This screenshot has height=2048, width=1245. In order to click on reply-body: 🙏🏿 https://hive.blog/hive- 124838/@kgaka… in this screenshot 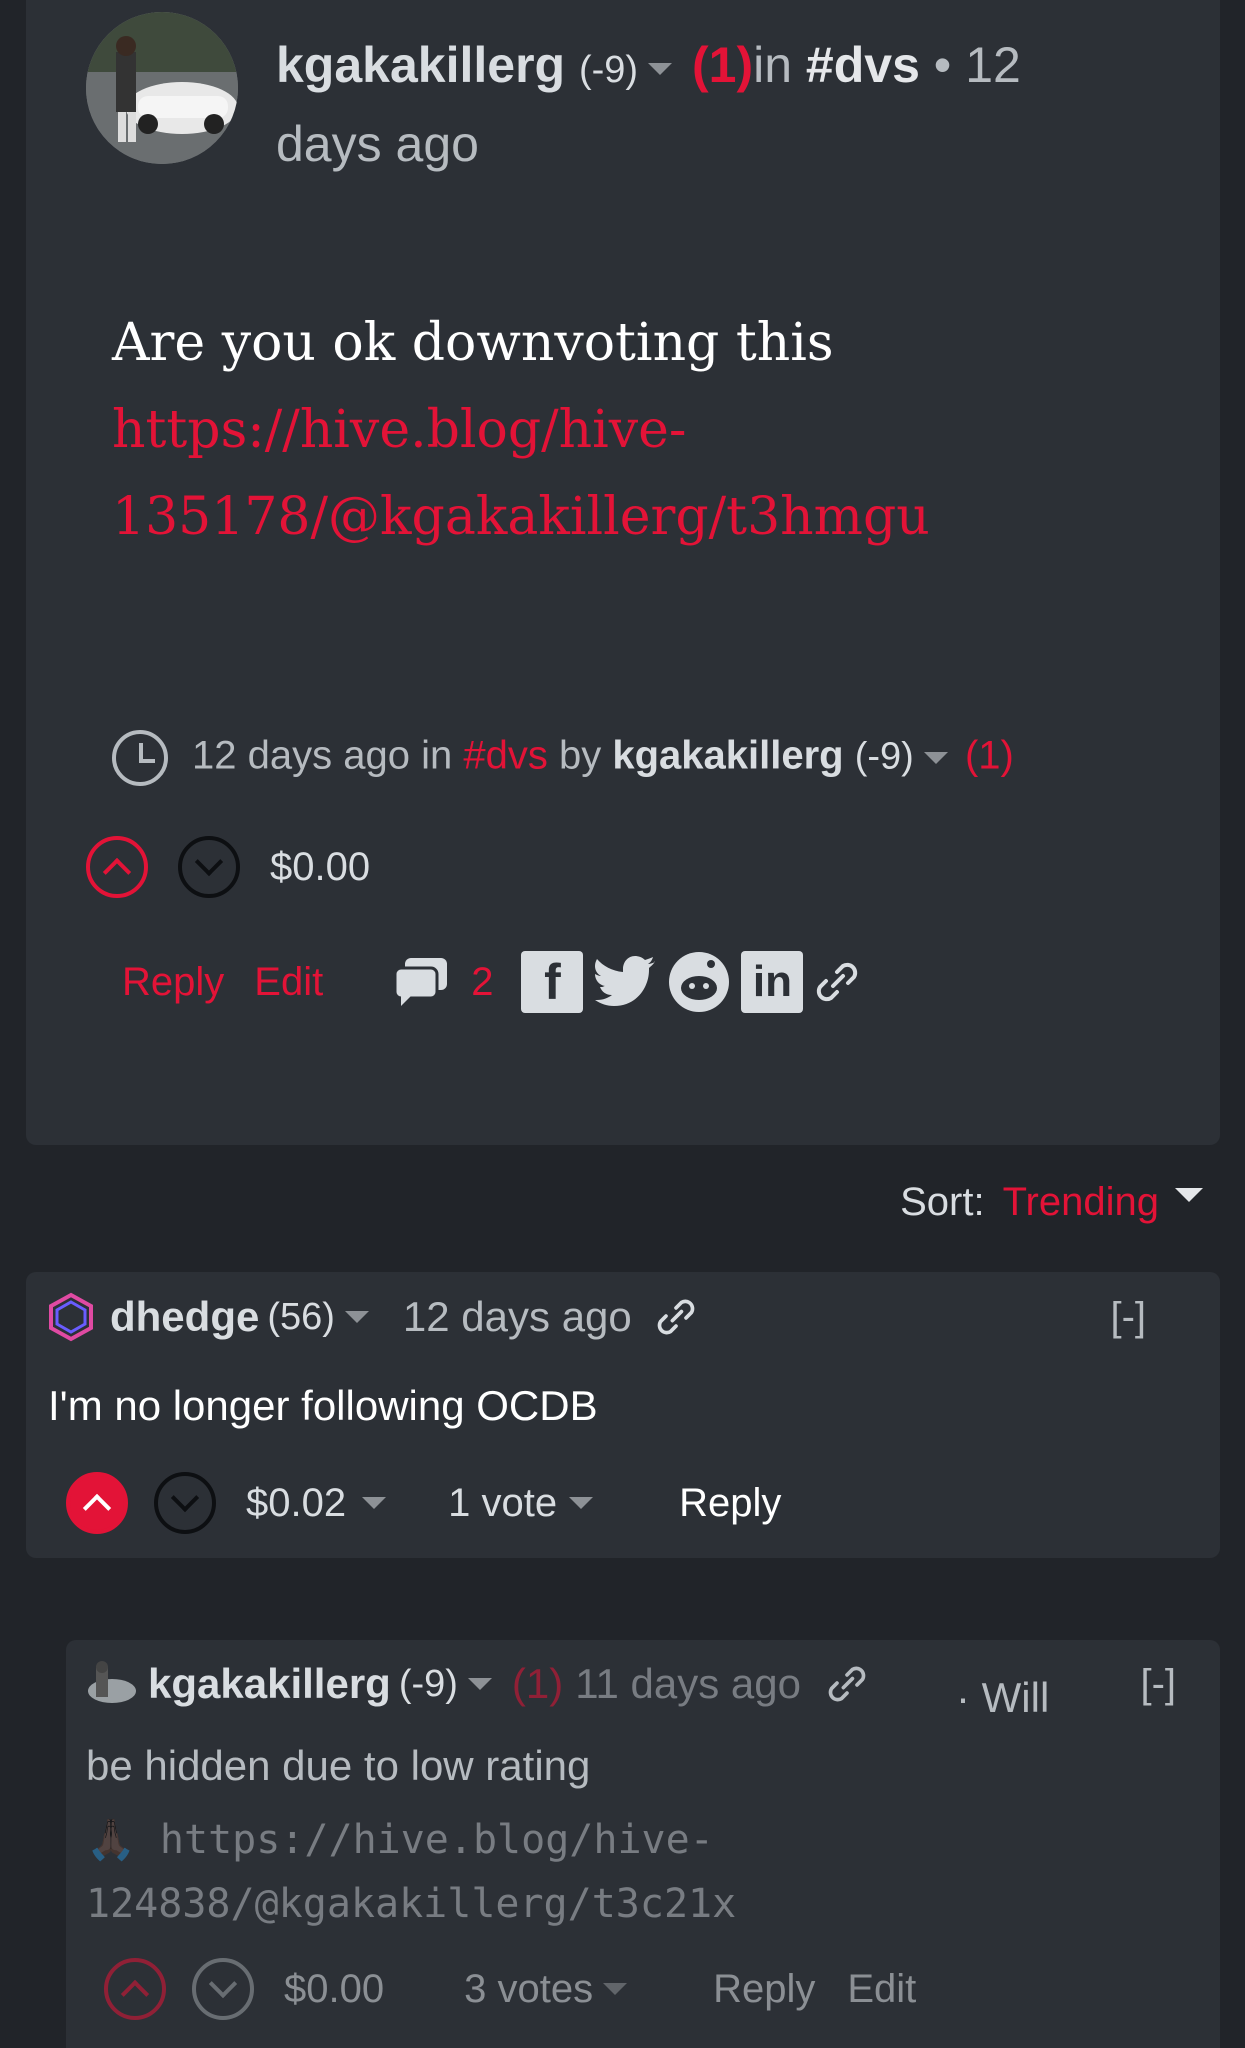, I will do `click(411, 1872)`.